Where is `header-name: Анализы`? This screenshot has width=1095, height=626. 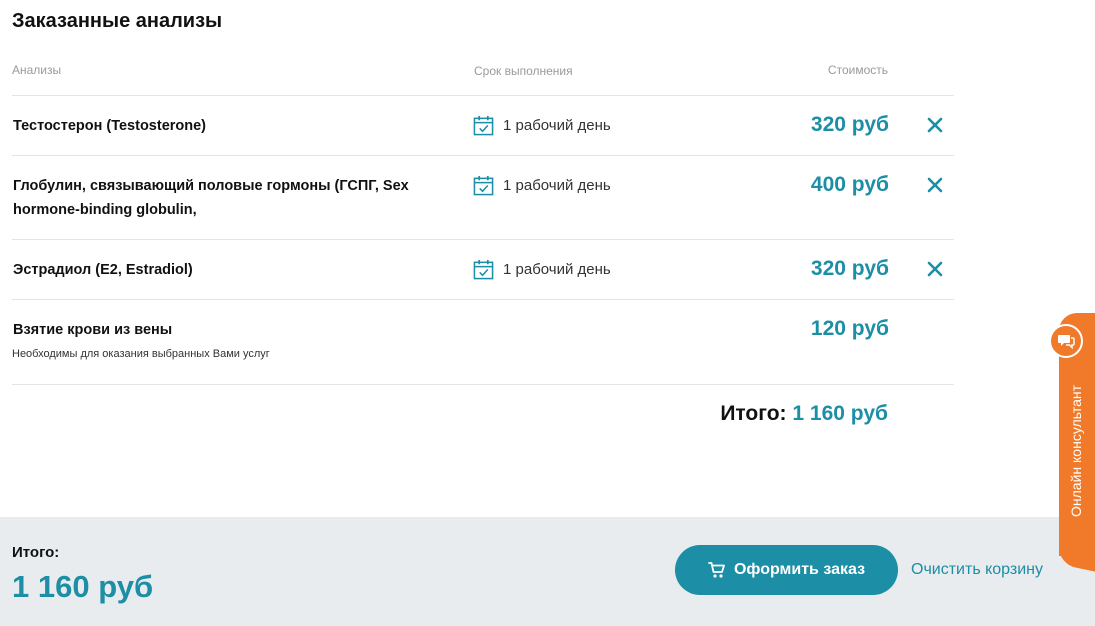
header-name: Анализы is located at coordinates (37, 70).